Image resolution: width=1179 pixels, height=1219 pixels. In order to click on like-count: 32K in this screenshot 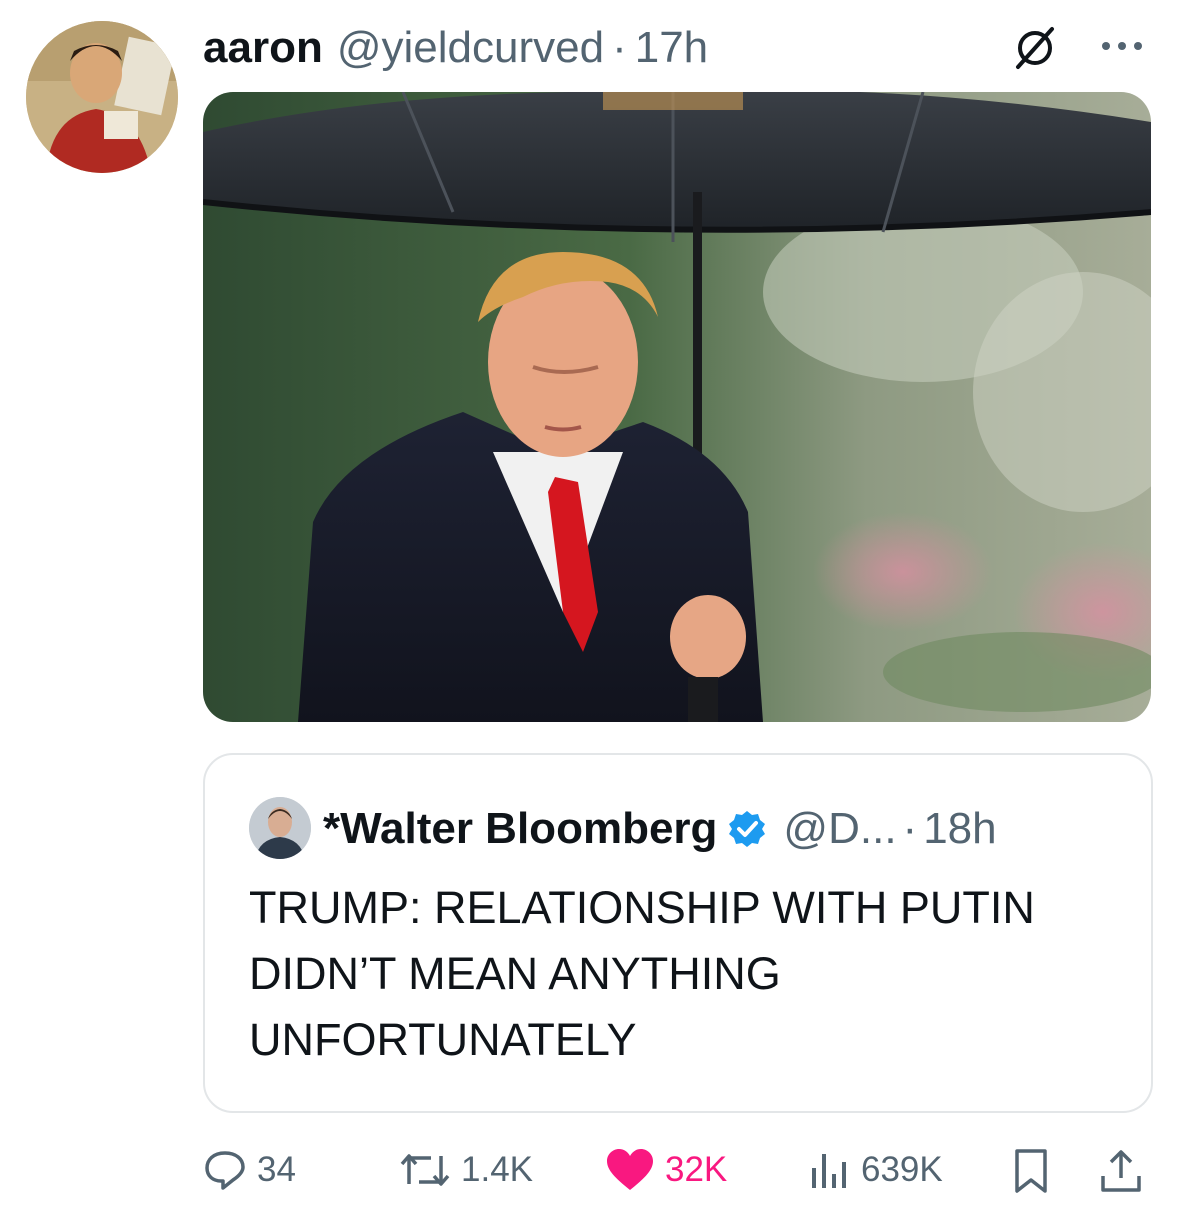, I will do `click(696, 1169)`.